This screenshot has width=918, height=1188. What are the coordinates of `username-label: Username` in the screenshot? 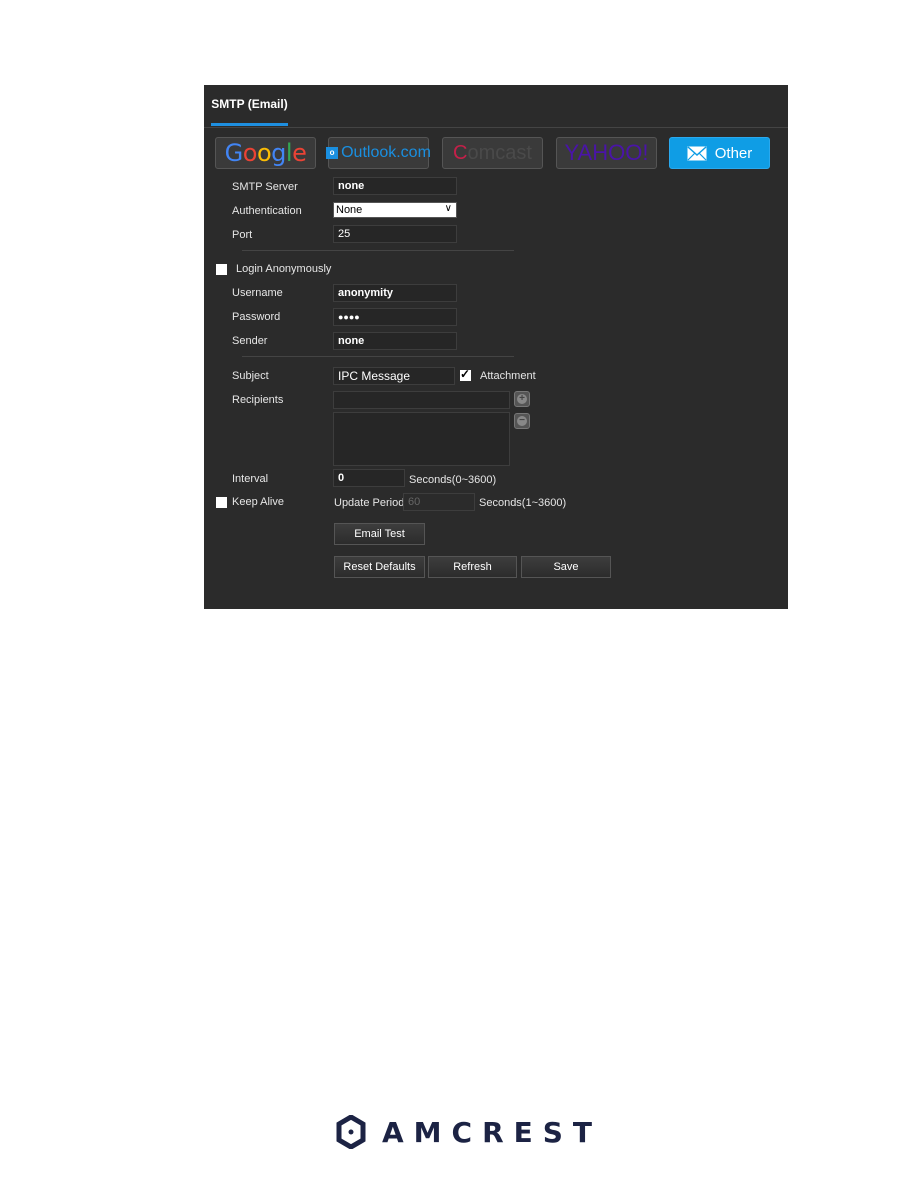 It's located at (257, 293).